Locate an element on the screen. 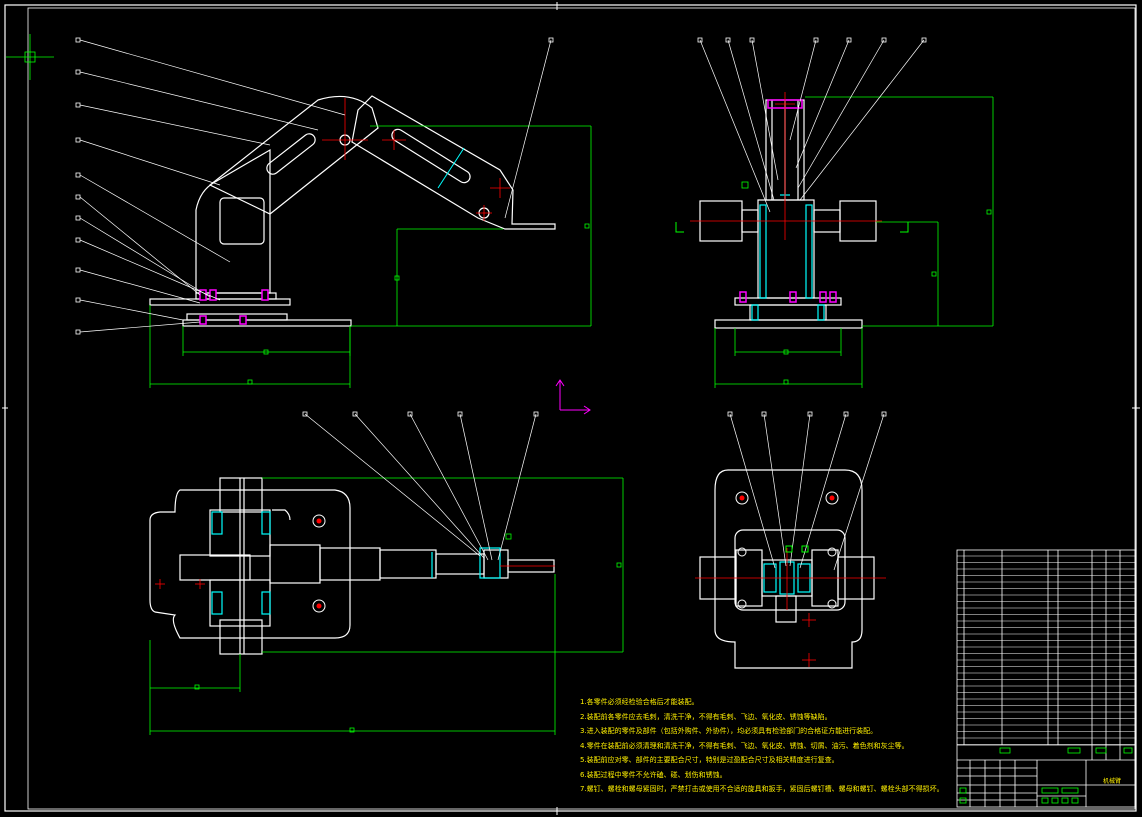  cursor-crosshair is located at coordinates (30, 57).